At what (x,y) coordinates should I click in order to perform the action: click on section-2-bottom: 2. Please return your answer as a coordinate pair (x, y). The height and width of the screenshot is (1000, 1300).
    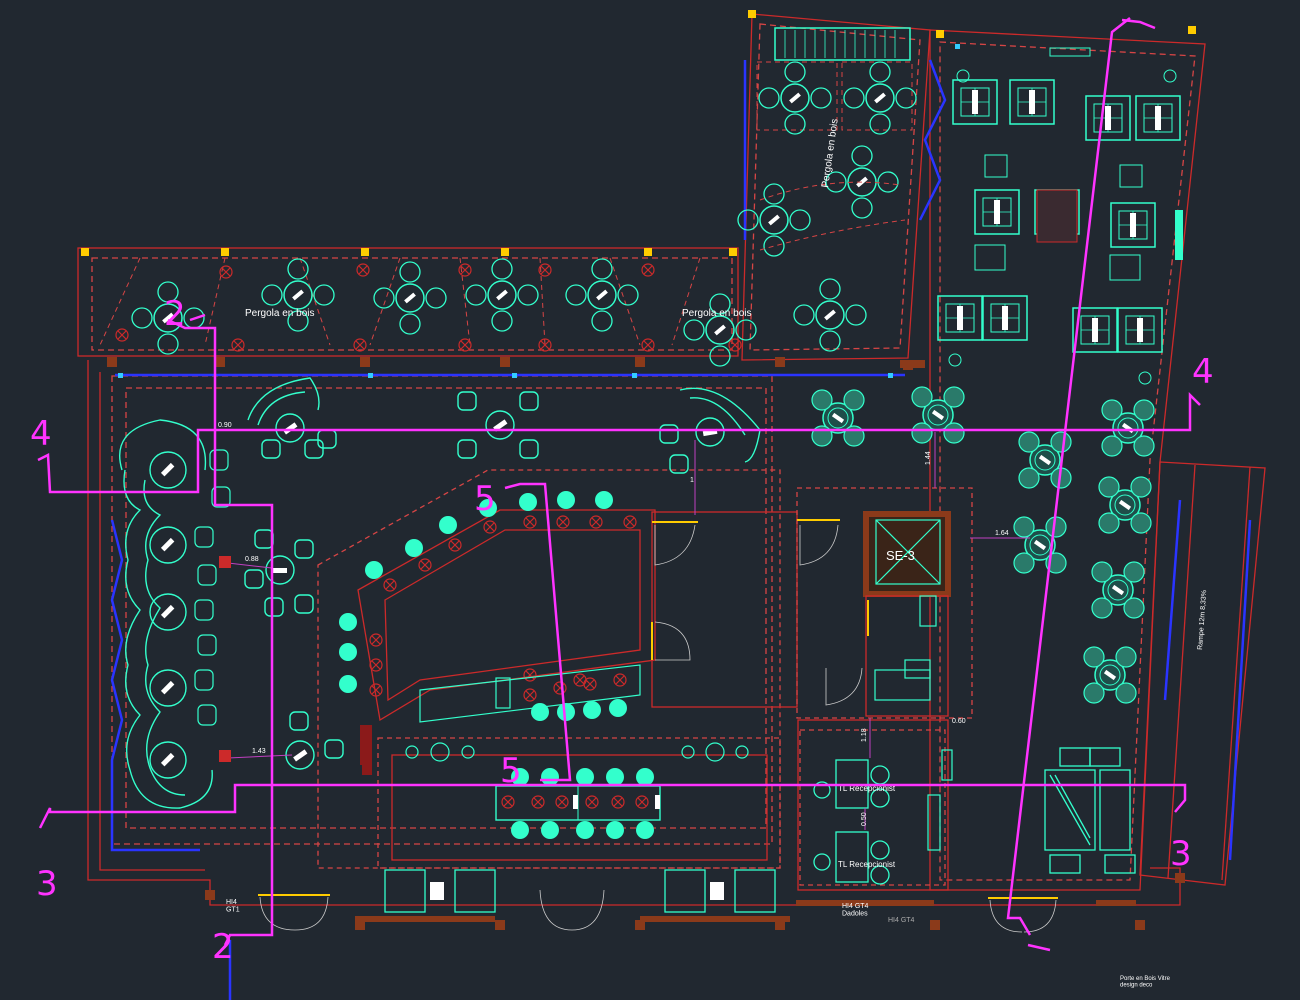
    Looking at the image, I should click on (223, 947).